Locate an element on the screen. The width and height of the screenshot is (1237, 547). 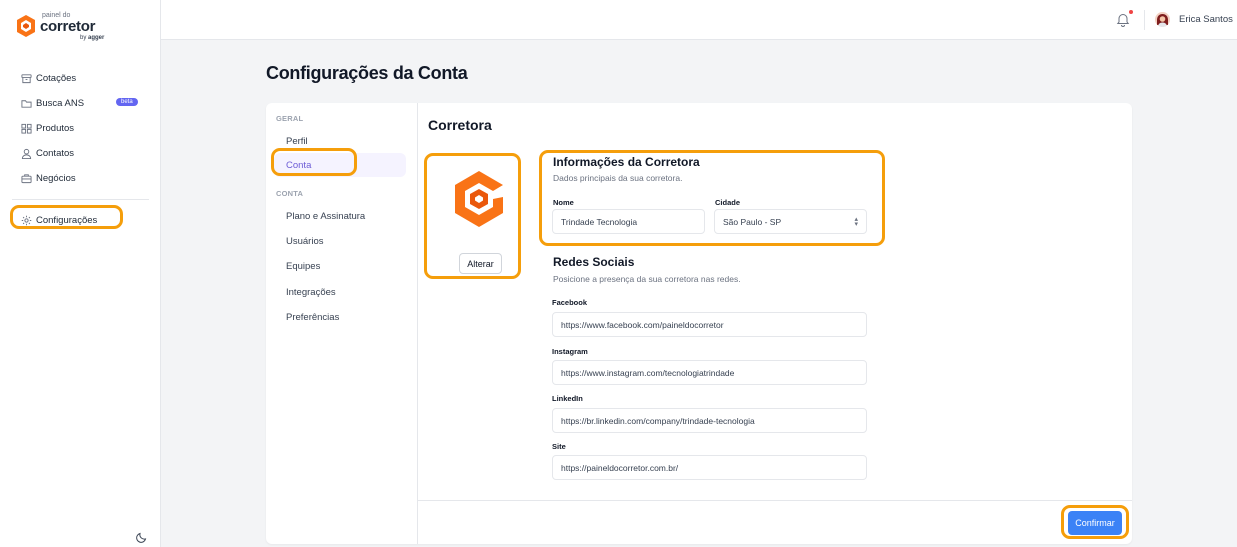
footer-divider is located at coordinates (775, 500).